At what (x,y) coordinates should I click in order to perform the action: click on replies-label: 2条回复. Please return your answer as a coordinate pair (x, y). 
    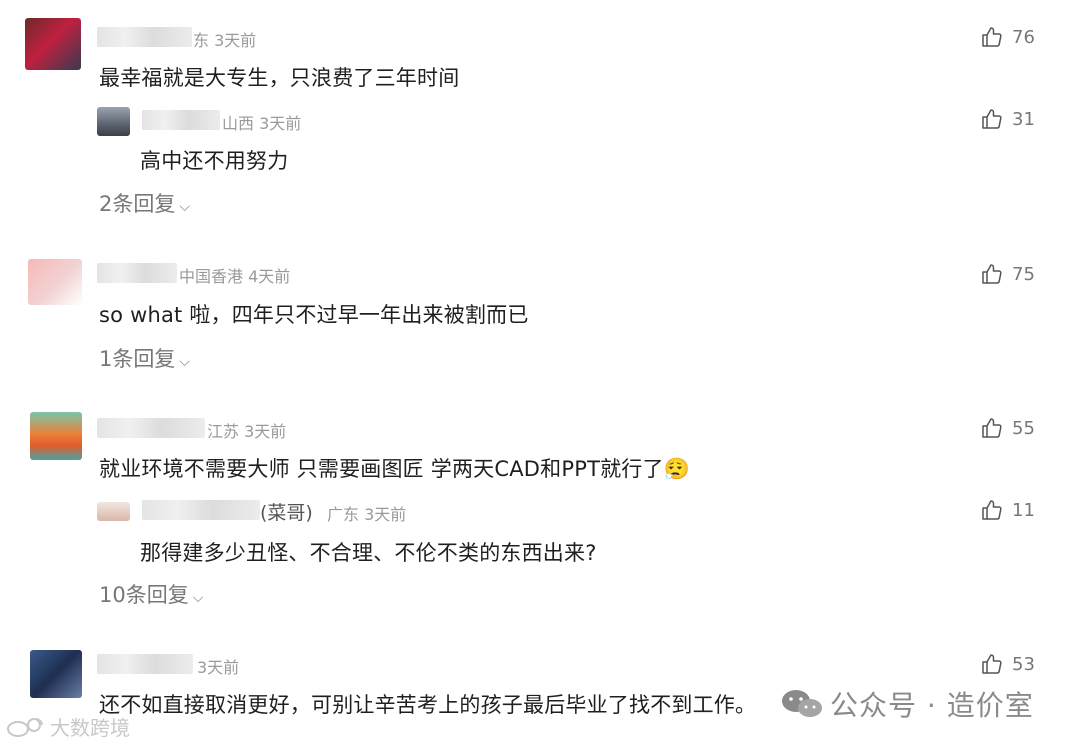
    Looking at the image, I should click on (137, 204).